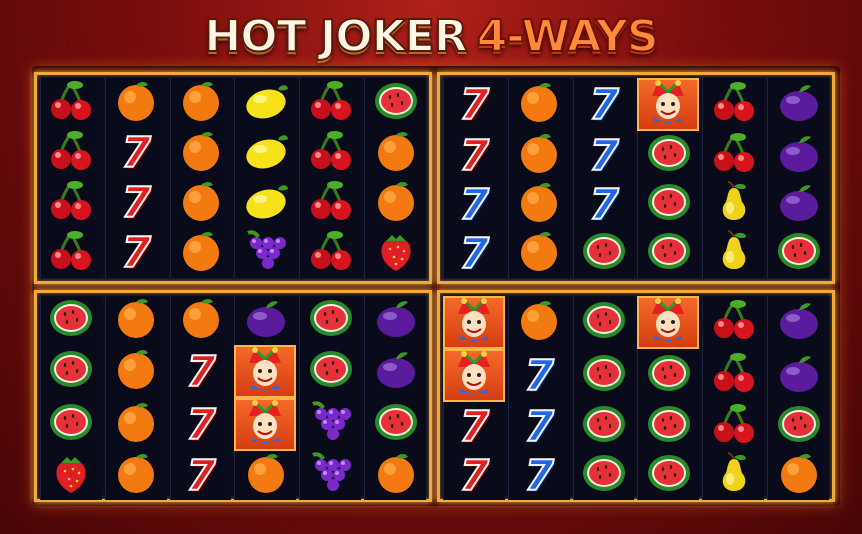 The height and width of the screenshot is (534, 862). Describe the element at coordinates (335, 36) in the screenshot. I see `game-title-part1: HOT JOKER` at that location.